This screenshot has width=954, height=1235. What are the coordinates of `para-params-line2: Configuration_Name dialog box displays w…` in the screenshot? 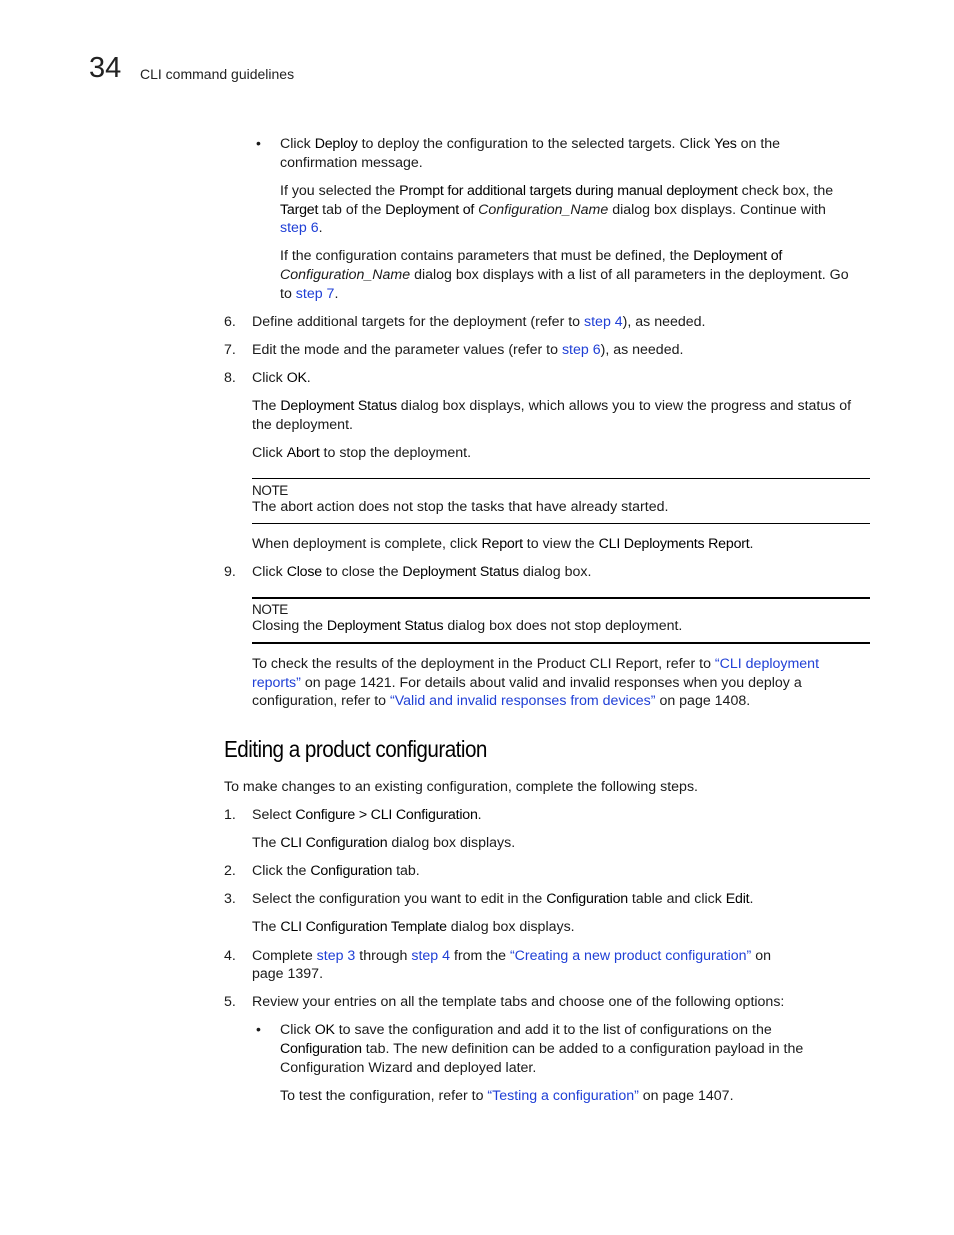 It's located at (564, 275).